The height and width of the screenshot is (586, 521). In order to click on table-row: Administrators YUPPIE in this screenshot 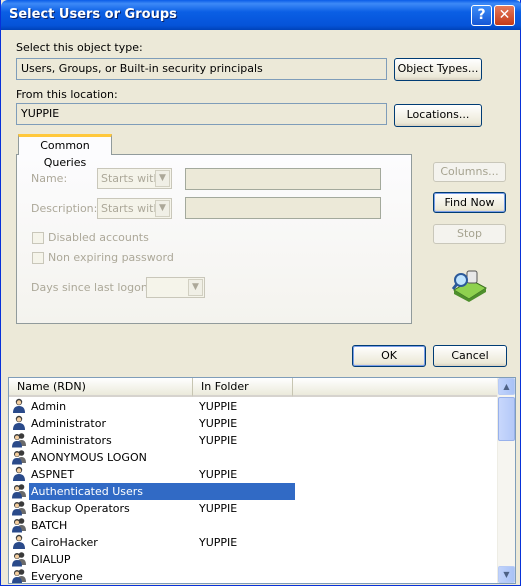, I will do `click(254, 440)`.